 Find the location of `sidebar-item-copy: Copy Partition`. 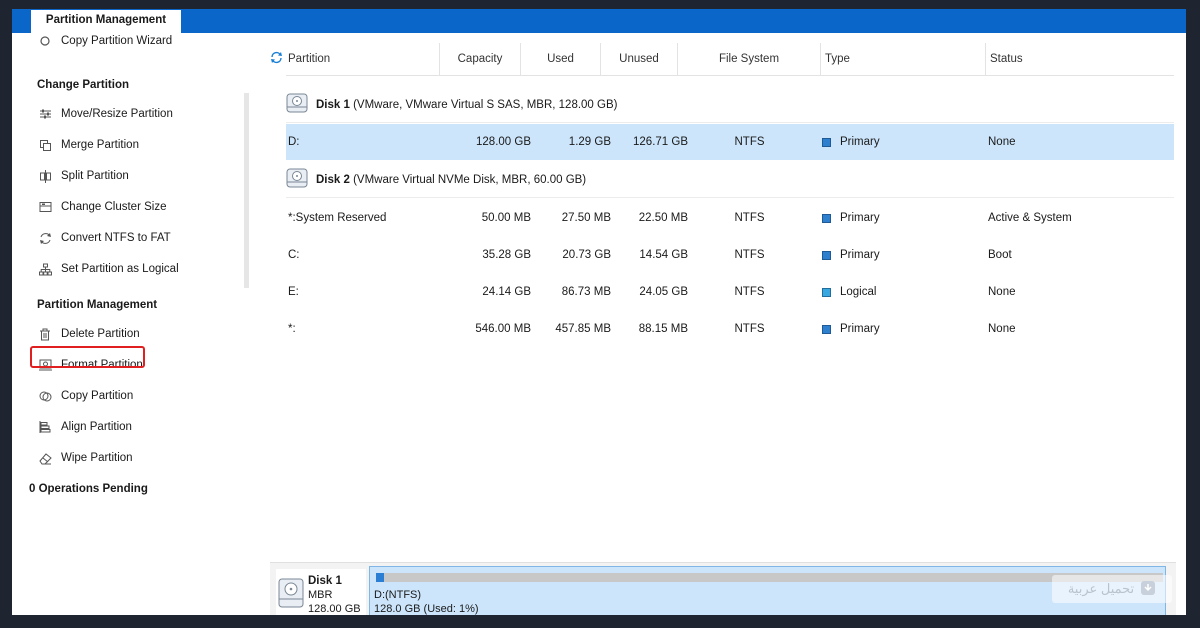

sidebar-item-copy: Copy Partition is located at coordinates (85, 396).